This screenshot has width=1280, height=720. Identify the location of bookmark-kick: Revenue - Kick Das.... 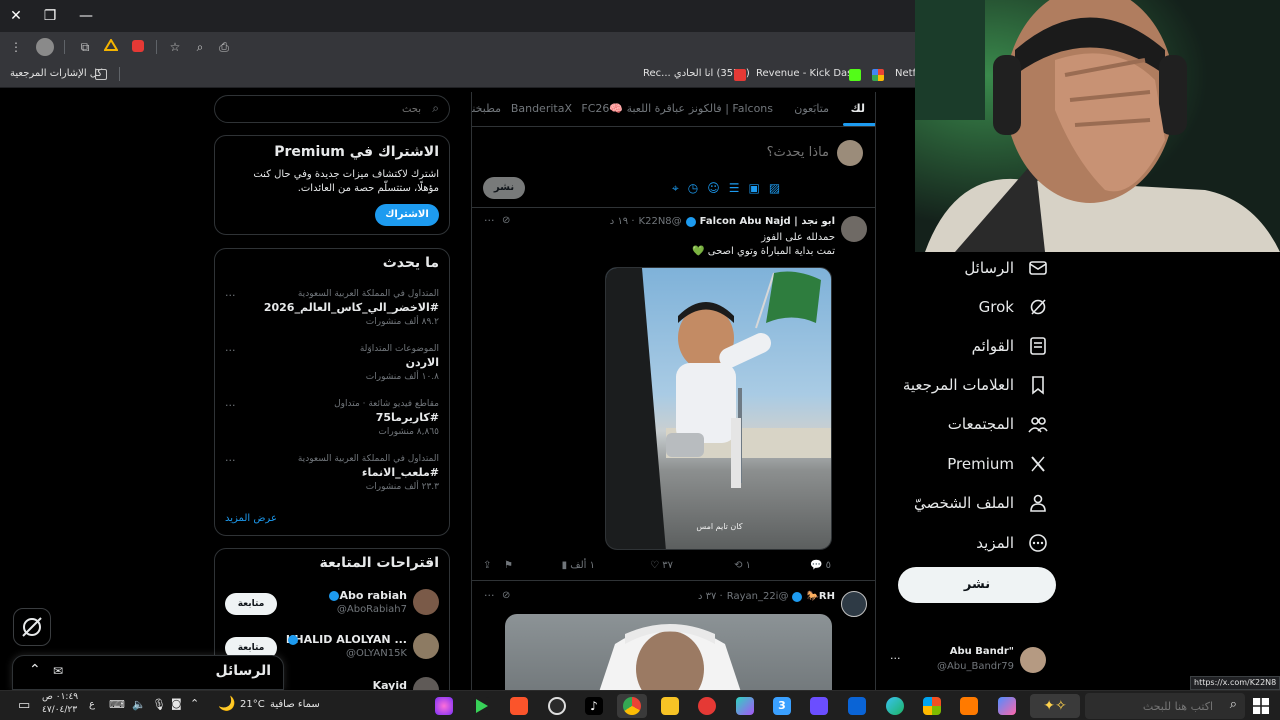
(809, 73).